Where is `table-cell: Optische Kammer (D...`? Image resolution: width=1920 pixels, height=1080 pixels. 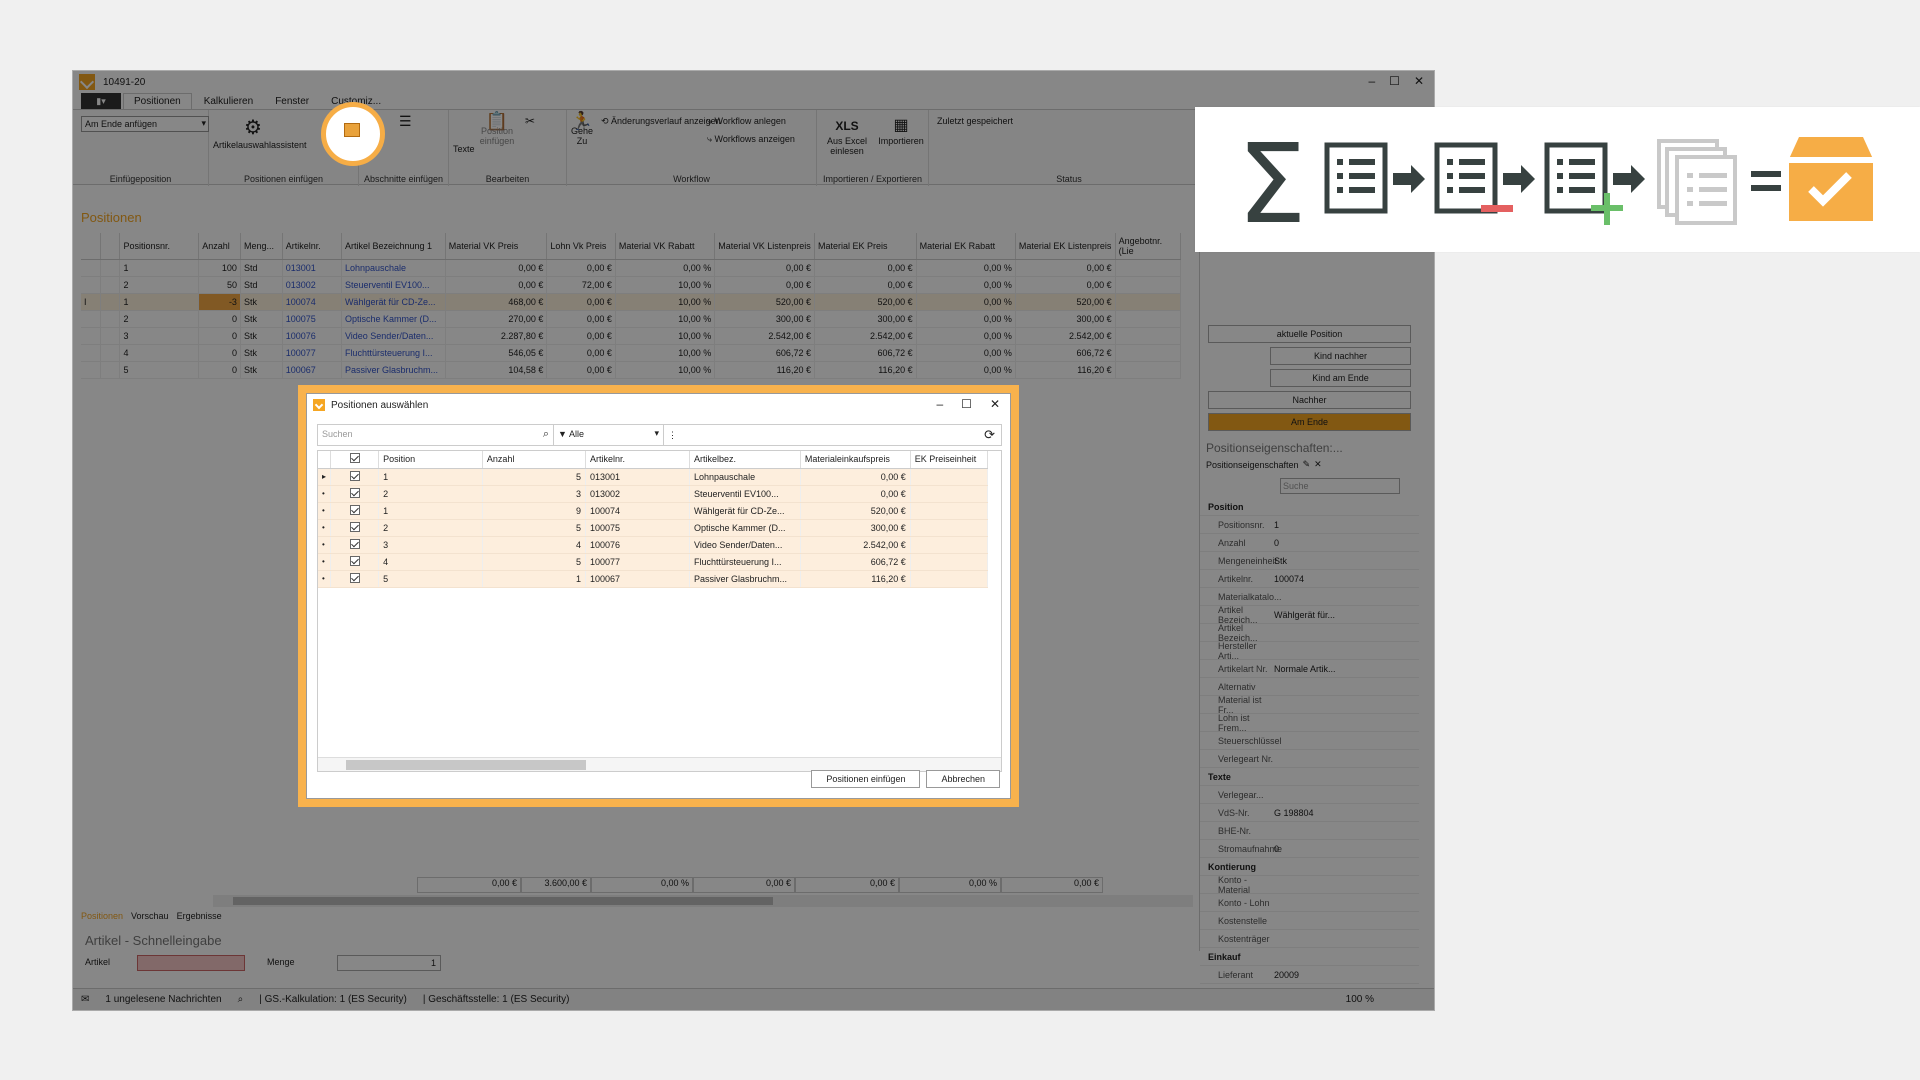
table-cell: Optische Kammer (D... is located at coordinates (745, 528).